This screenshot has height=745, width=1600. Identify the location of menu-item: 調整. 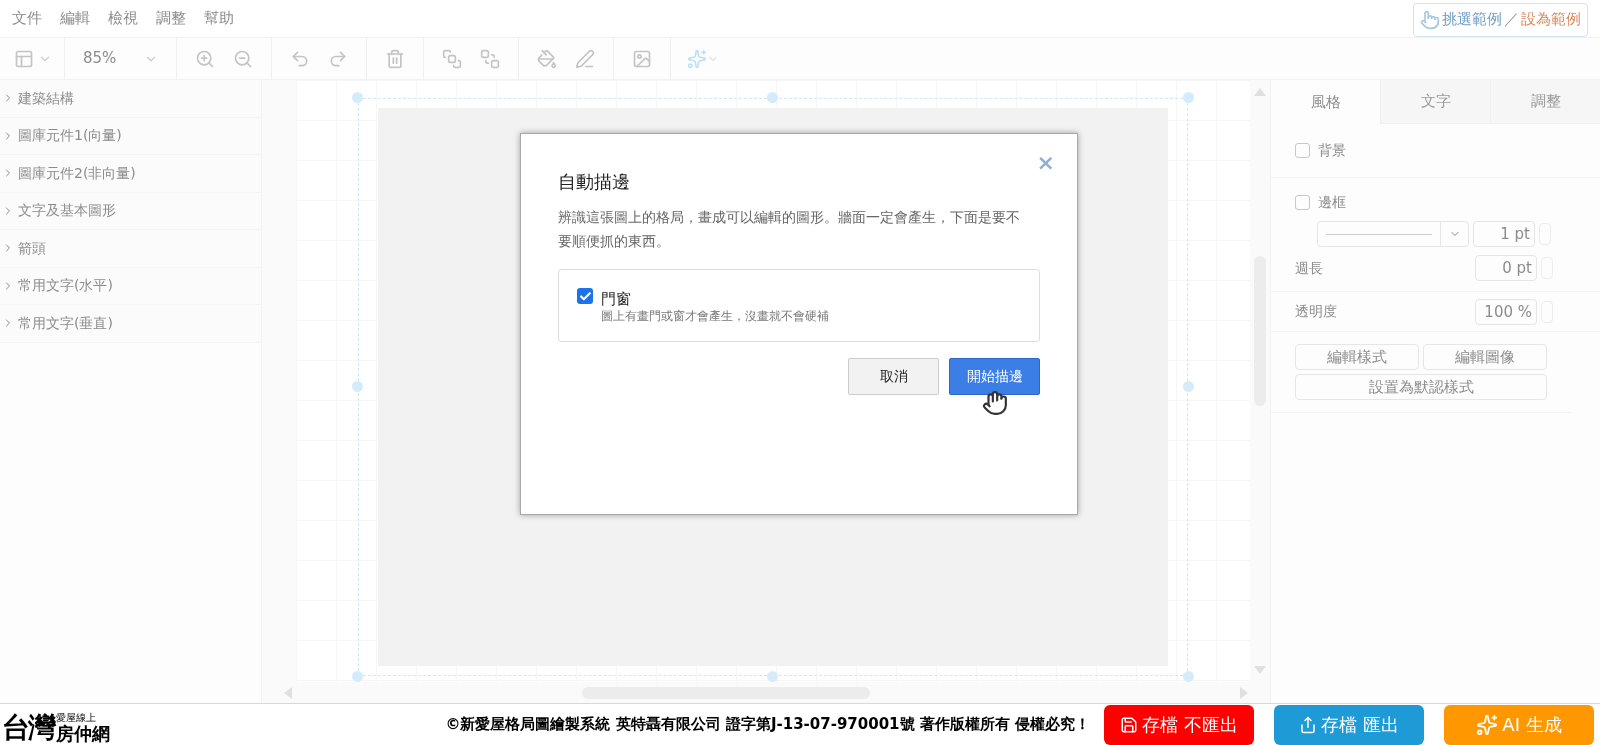
(171, 18).